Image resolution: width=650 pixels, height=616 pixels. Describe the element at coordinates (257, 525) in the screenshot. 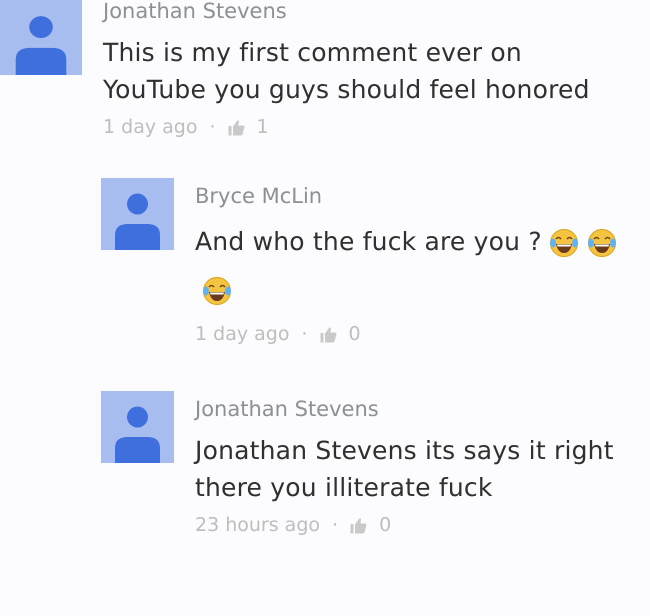

I see `comment-time: 23 hours ago` at that location.